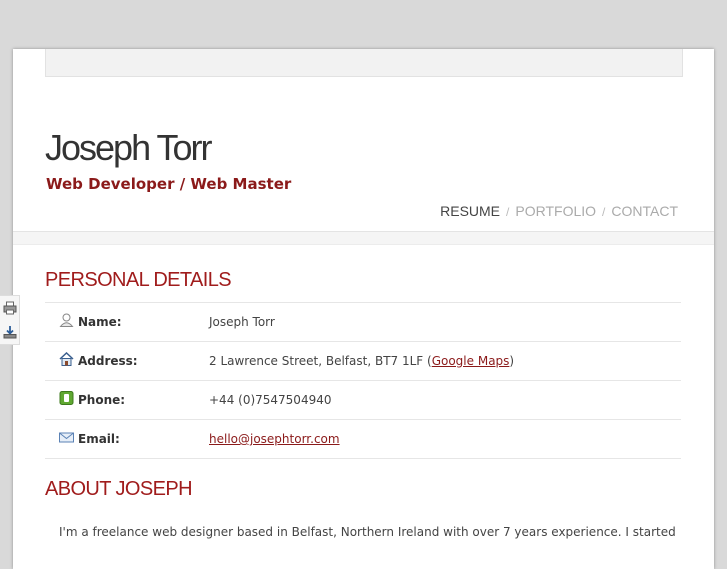  What do you see at coordinates (138, 280) in the screenshot?
I see `personal-details-heading: PERSONAL DETAILS` at bounding box center [138, 280].